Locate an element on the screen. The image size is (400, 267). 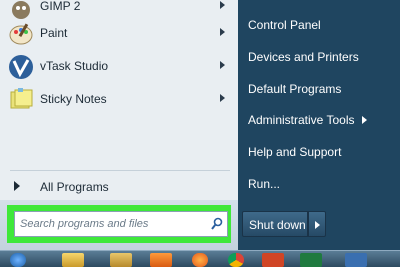
menu-item-default-programs: Default Programs is located at coordinates (319, 89).